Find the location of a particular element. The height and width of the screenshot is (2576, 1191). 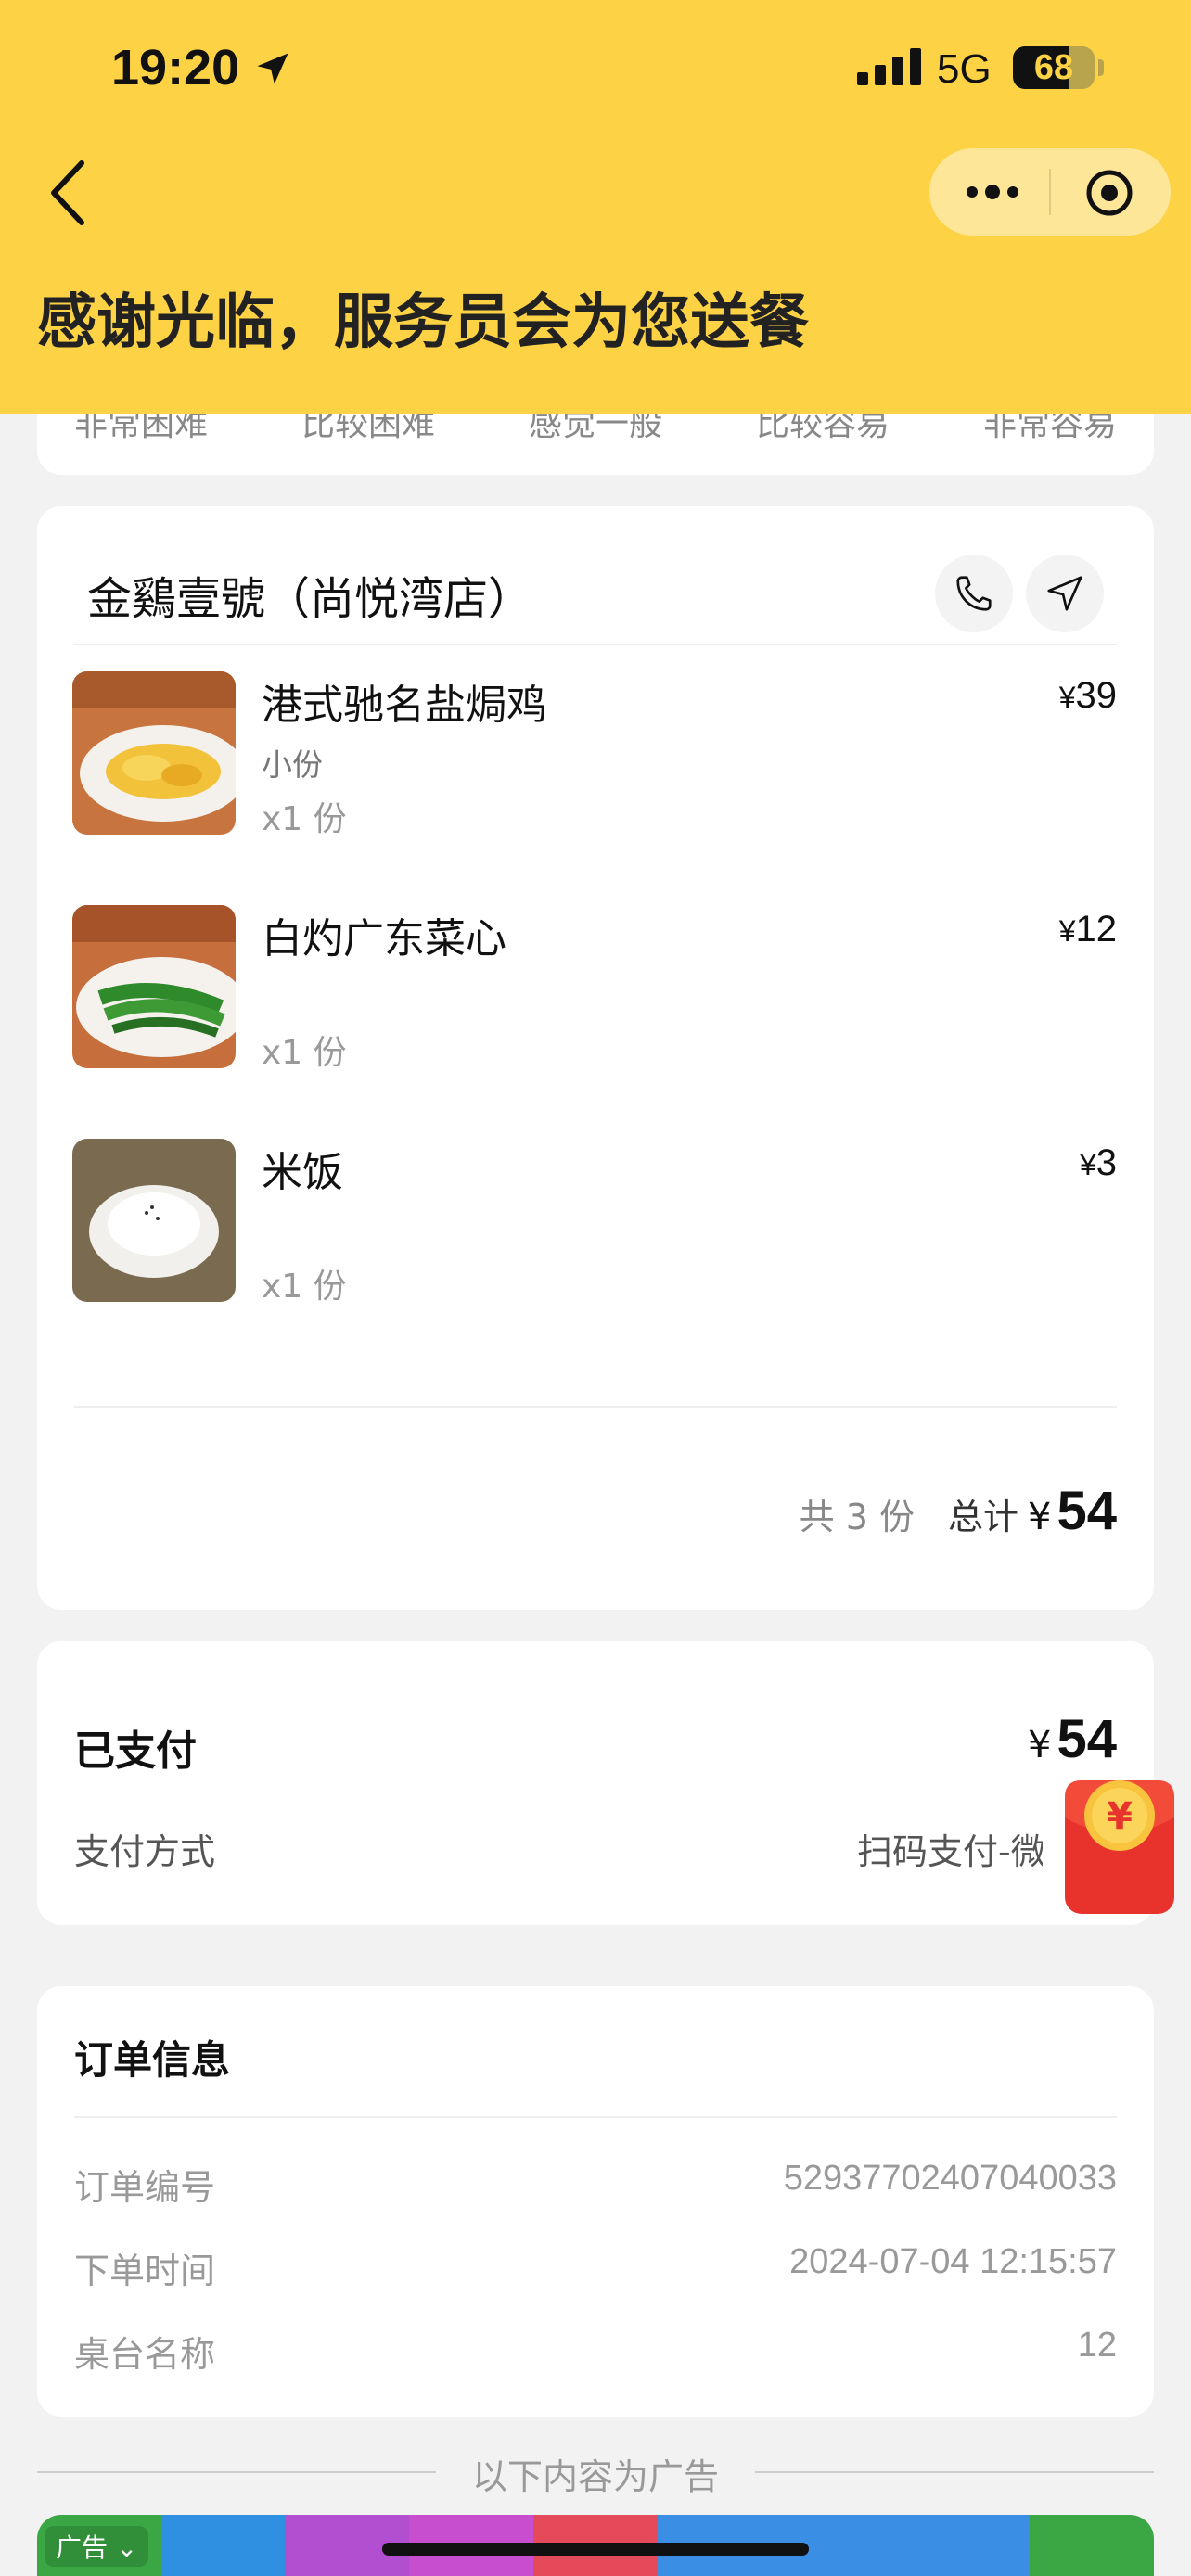

order-time-label: 下单时间 is located at coordinates (145, 2271).